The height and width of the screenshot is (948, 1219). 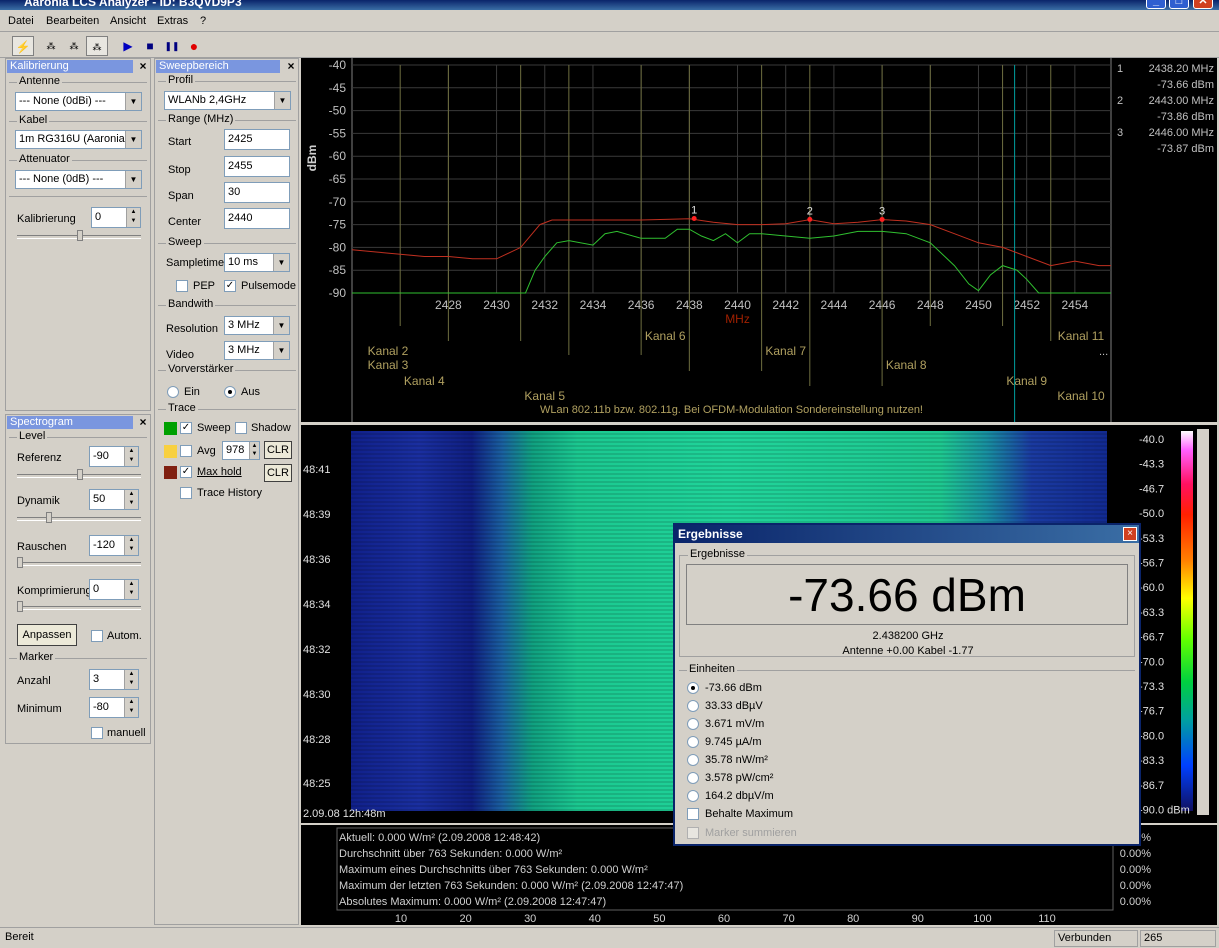 I want to click on scale-label: -56.7, so click(x=1151, y=564).